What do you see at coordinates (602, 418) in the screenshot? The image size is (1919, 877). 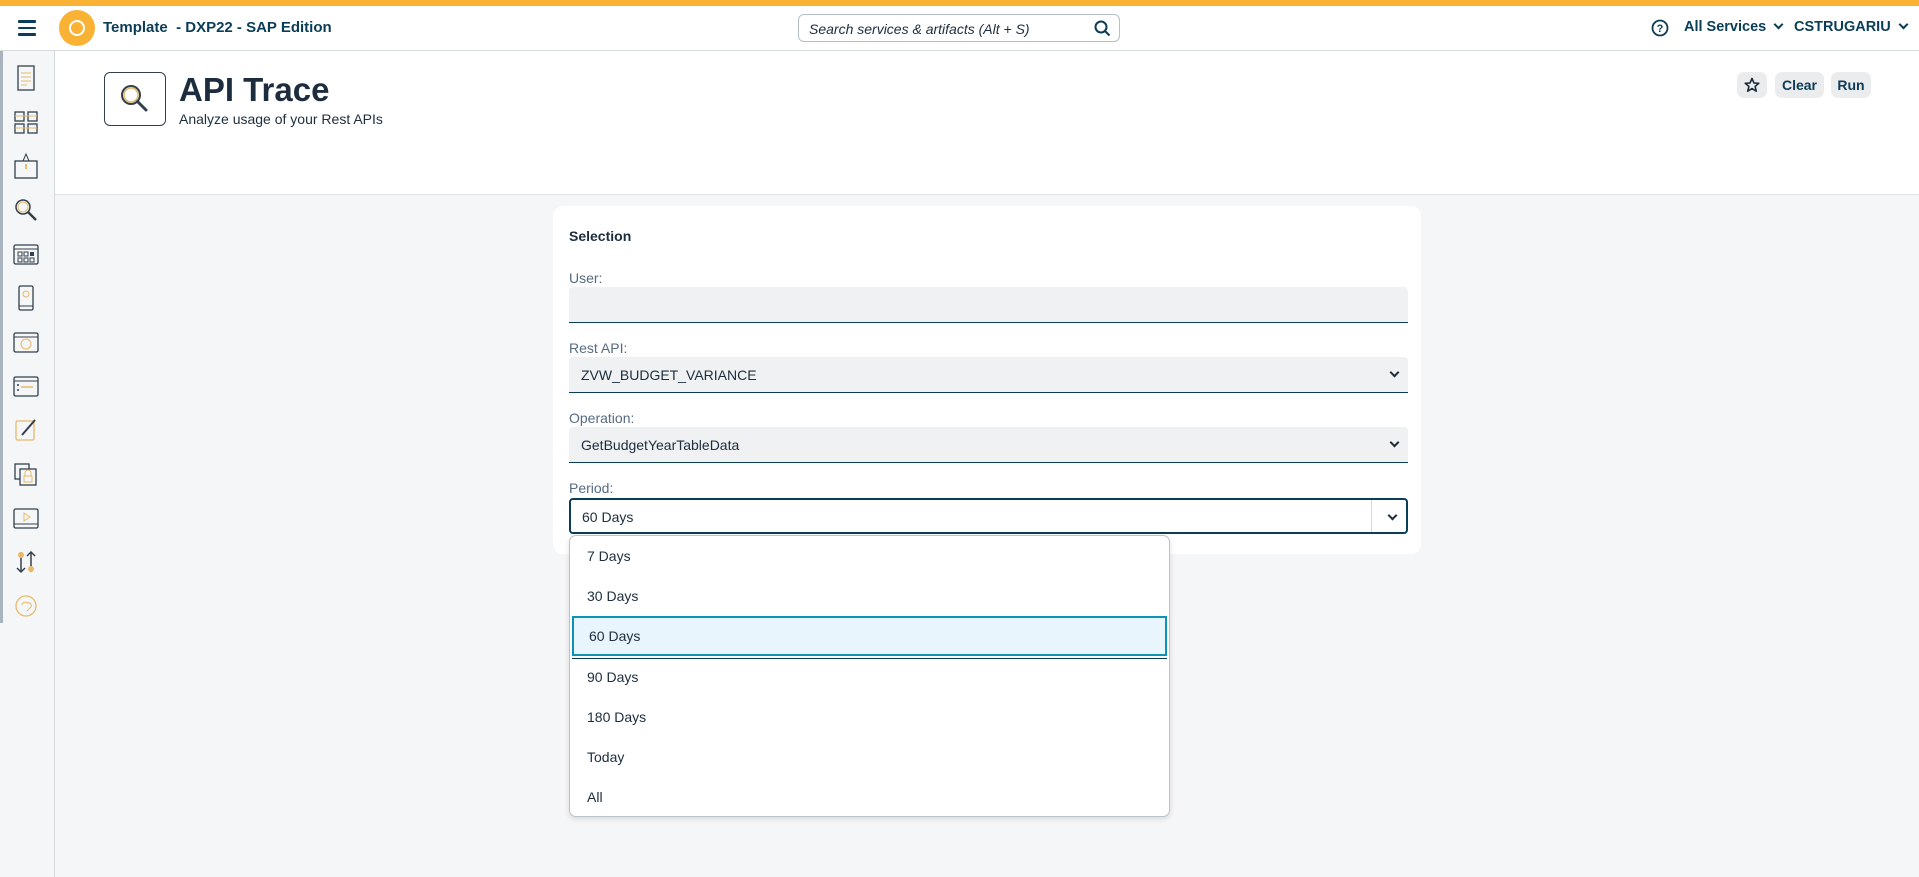 I see `operation-label: Operation:` at bounding box center [602, 418].